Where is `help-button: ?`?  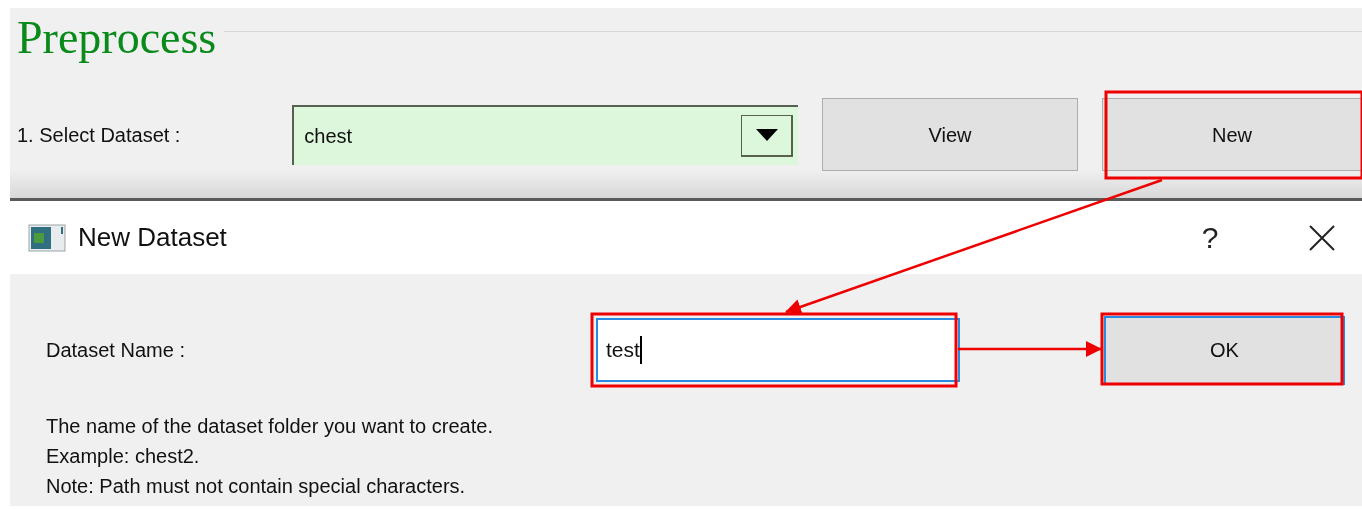
help-button: ? is located at coordinates (1210, 237).